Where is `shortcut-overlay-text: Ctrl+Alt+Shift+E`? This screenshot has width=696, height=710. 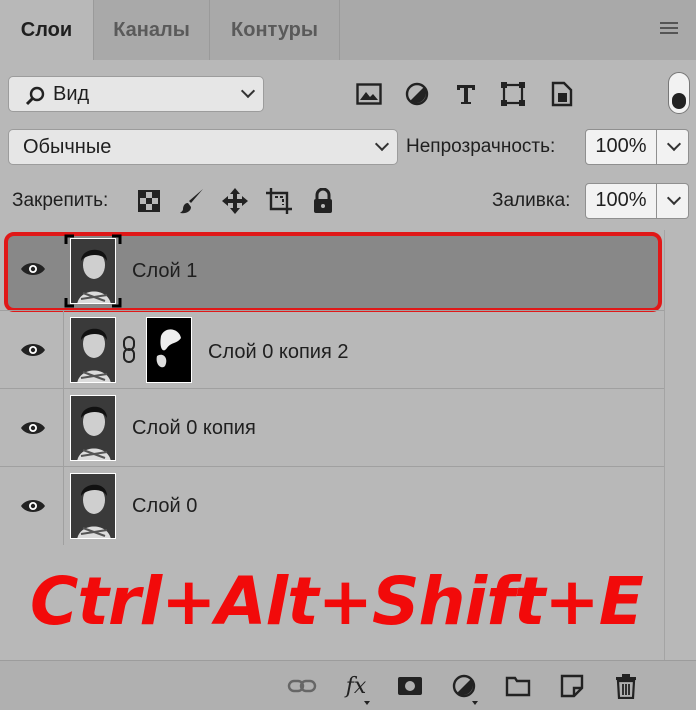 shortcut-overlay-text: Ctrl+Alt+Shift+E is located at coordinates (337, 601).